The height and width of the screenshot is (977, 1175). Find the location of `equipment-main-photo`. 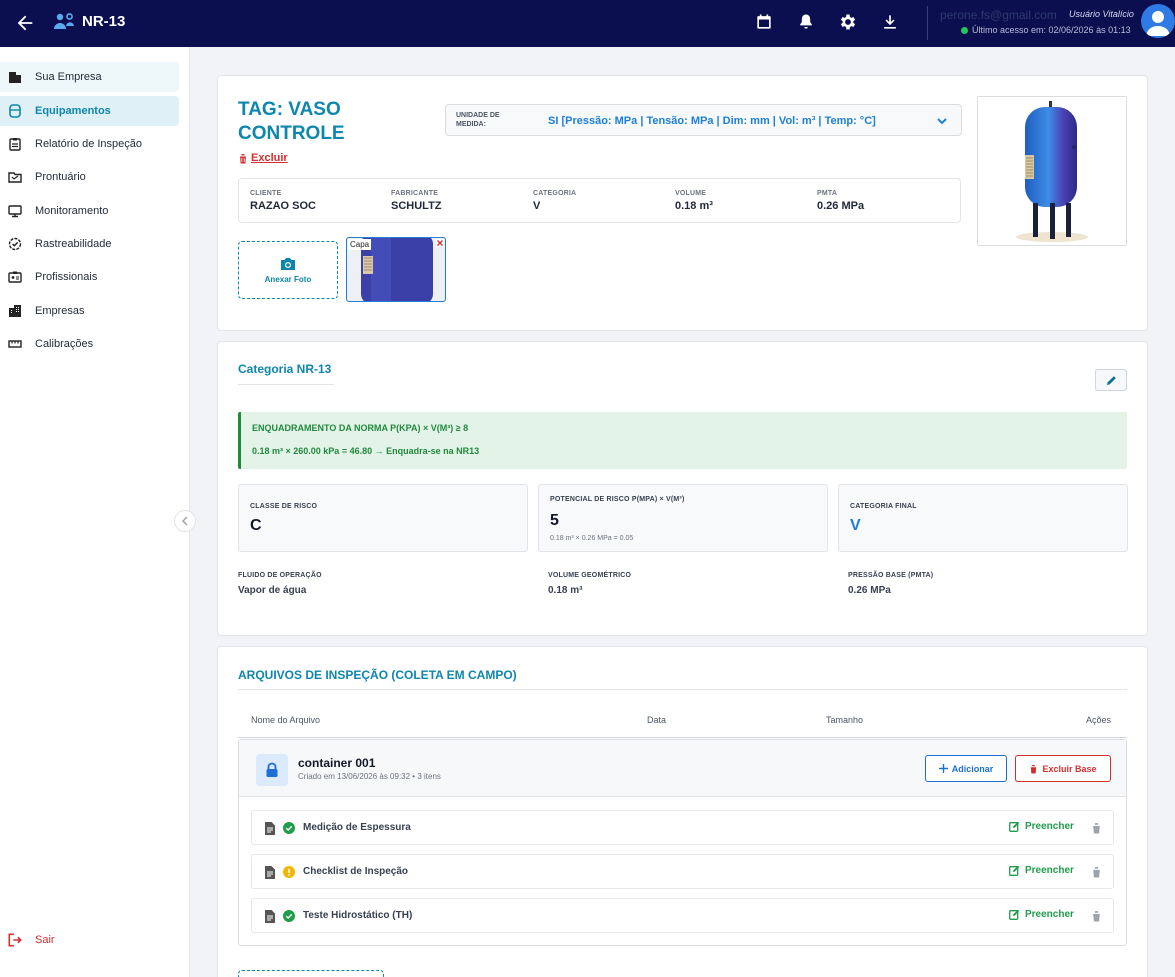

equipment-main-photo is located at coordinates (1052, 171).